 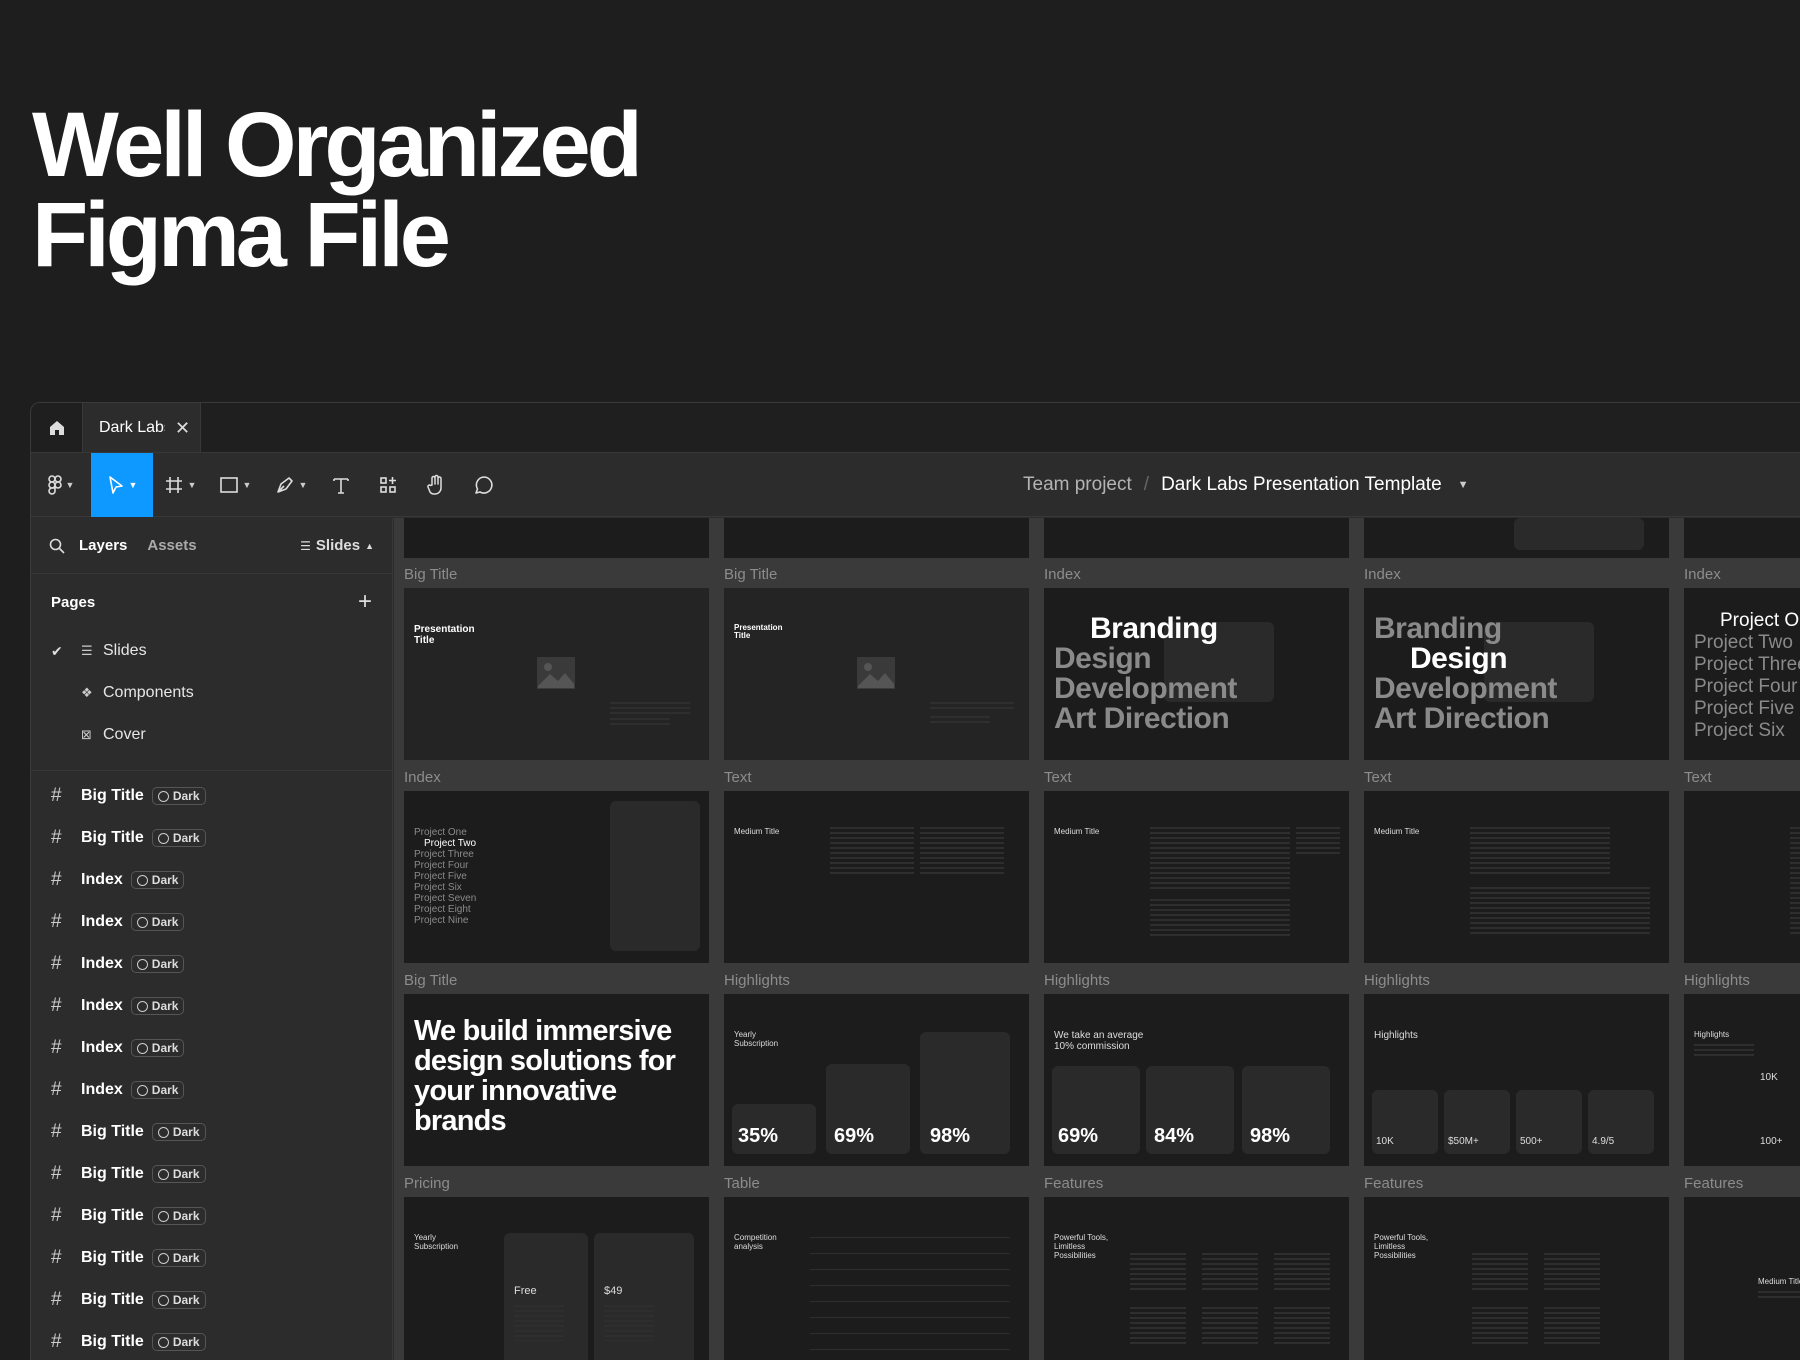 I want to click on hero-line-1: Well Organized, so click(x=337, y=145).